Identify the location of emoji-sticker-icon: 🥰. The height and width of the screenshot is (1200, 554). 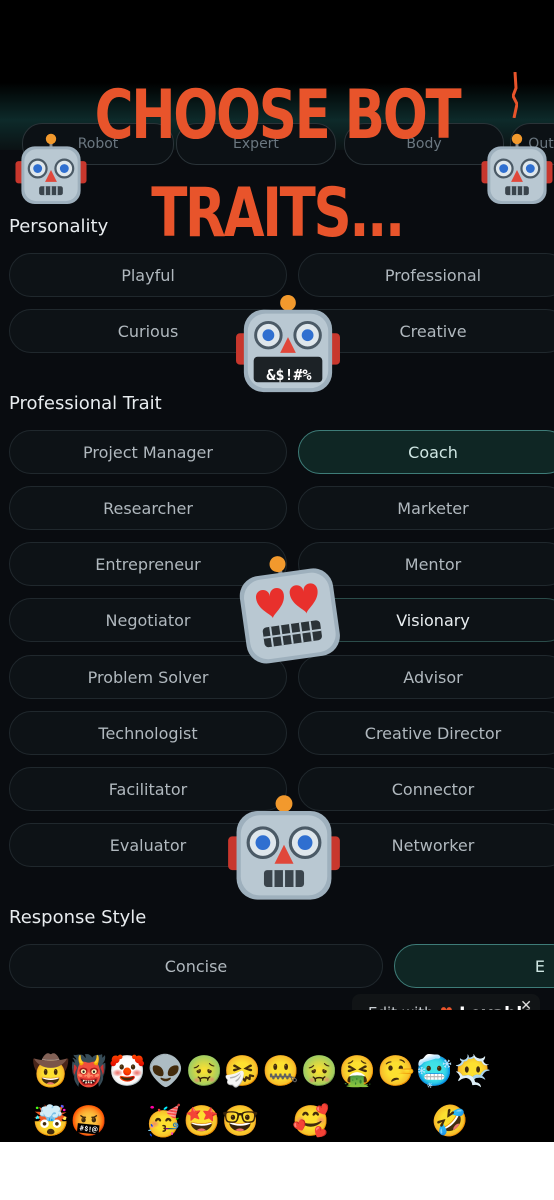
(310, 1122).